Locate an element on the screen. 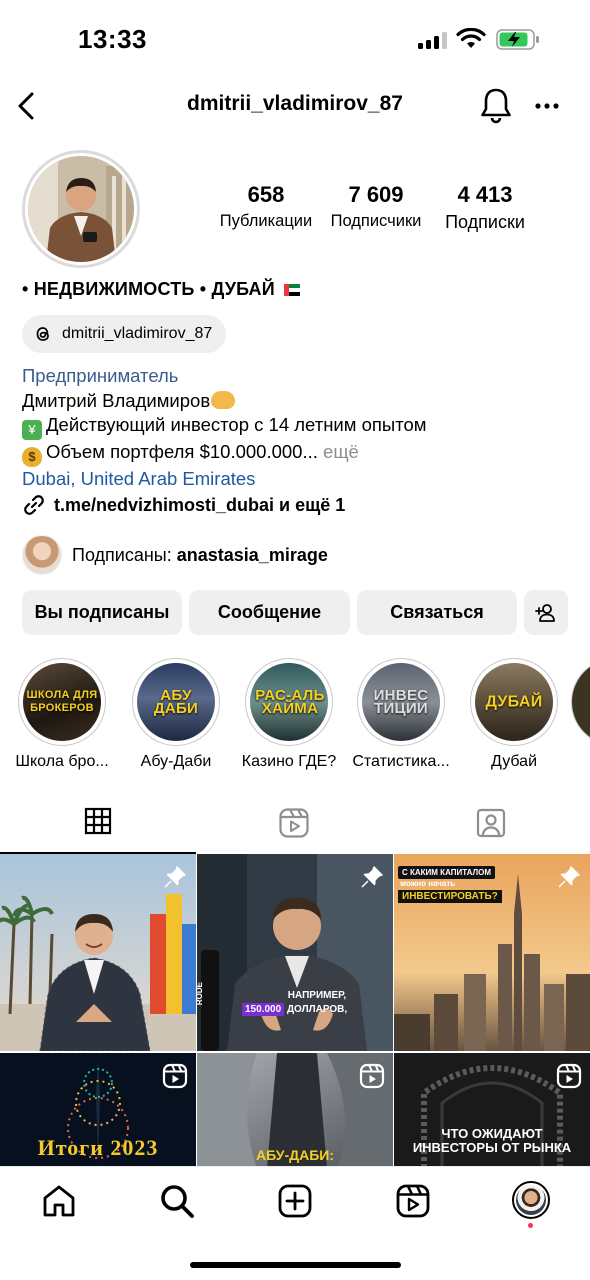  post-tile: ЧТО ОЖИДАЮТ ИНВЕСТОРЫ ОТ РЫНКА is located at coordinates (492, 1109).